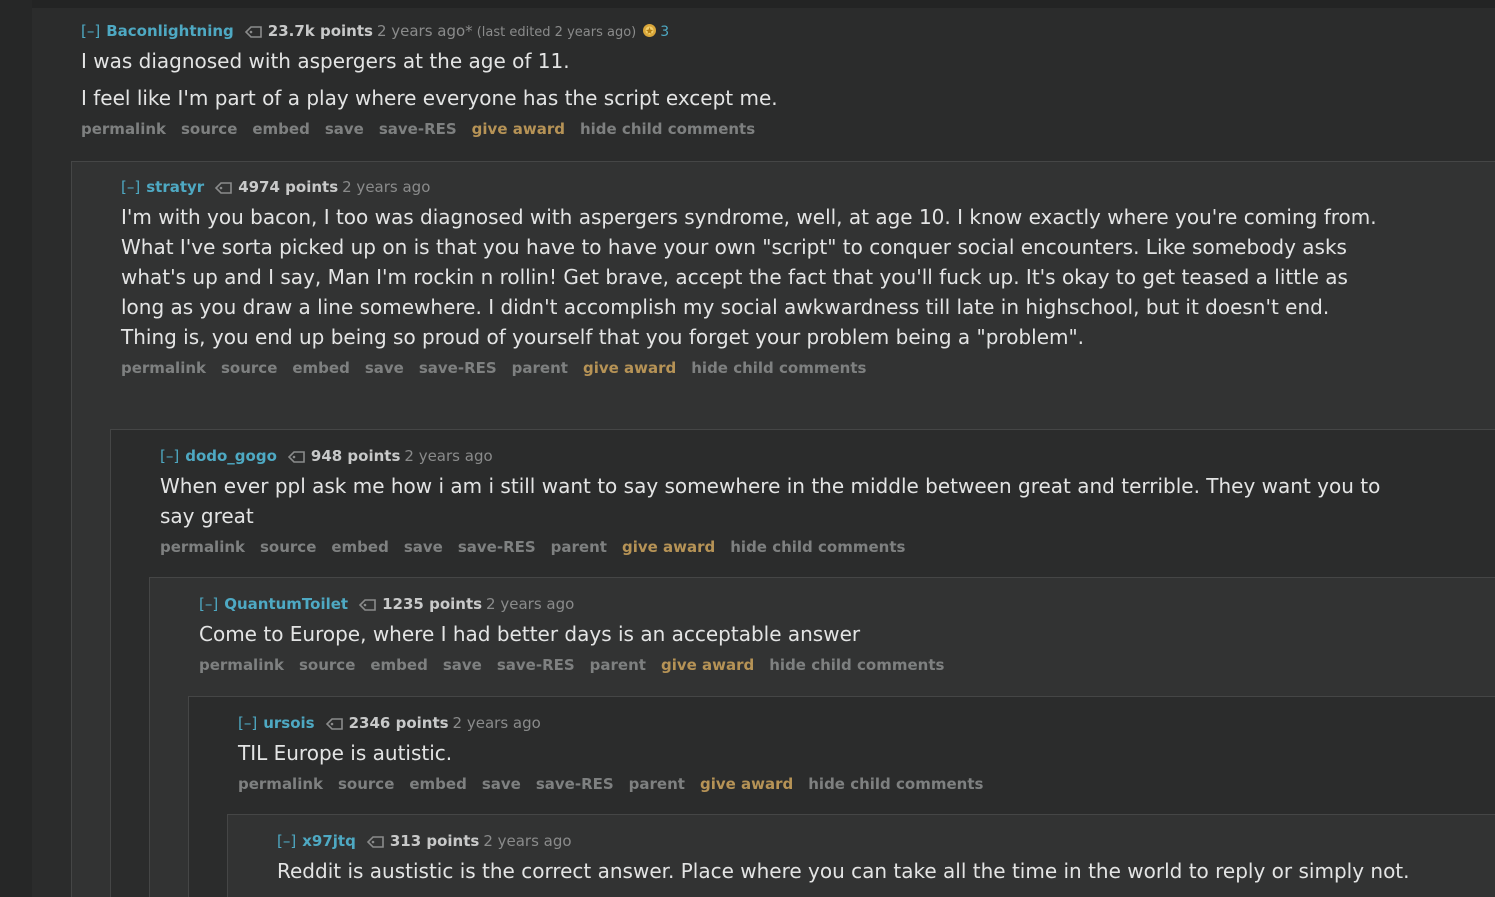 The width and height of the screenshot is (1495, 897). What do you see at coordinates (286, 604) in the screenshot?
I see `author-link: QuantumToilet` at bounding box center [286, 604].